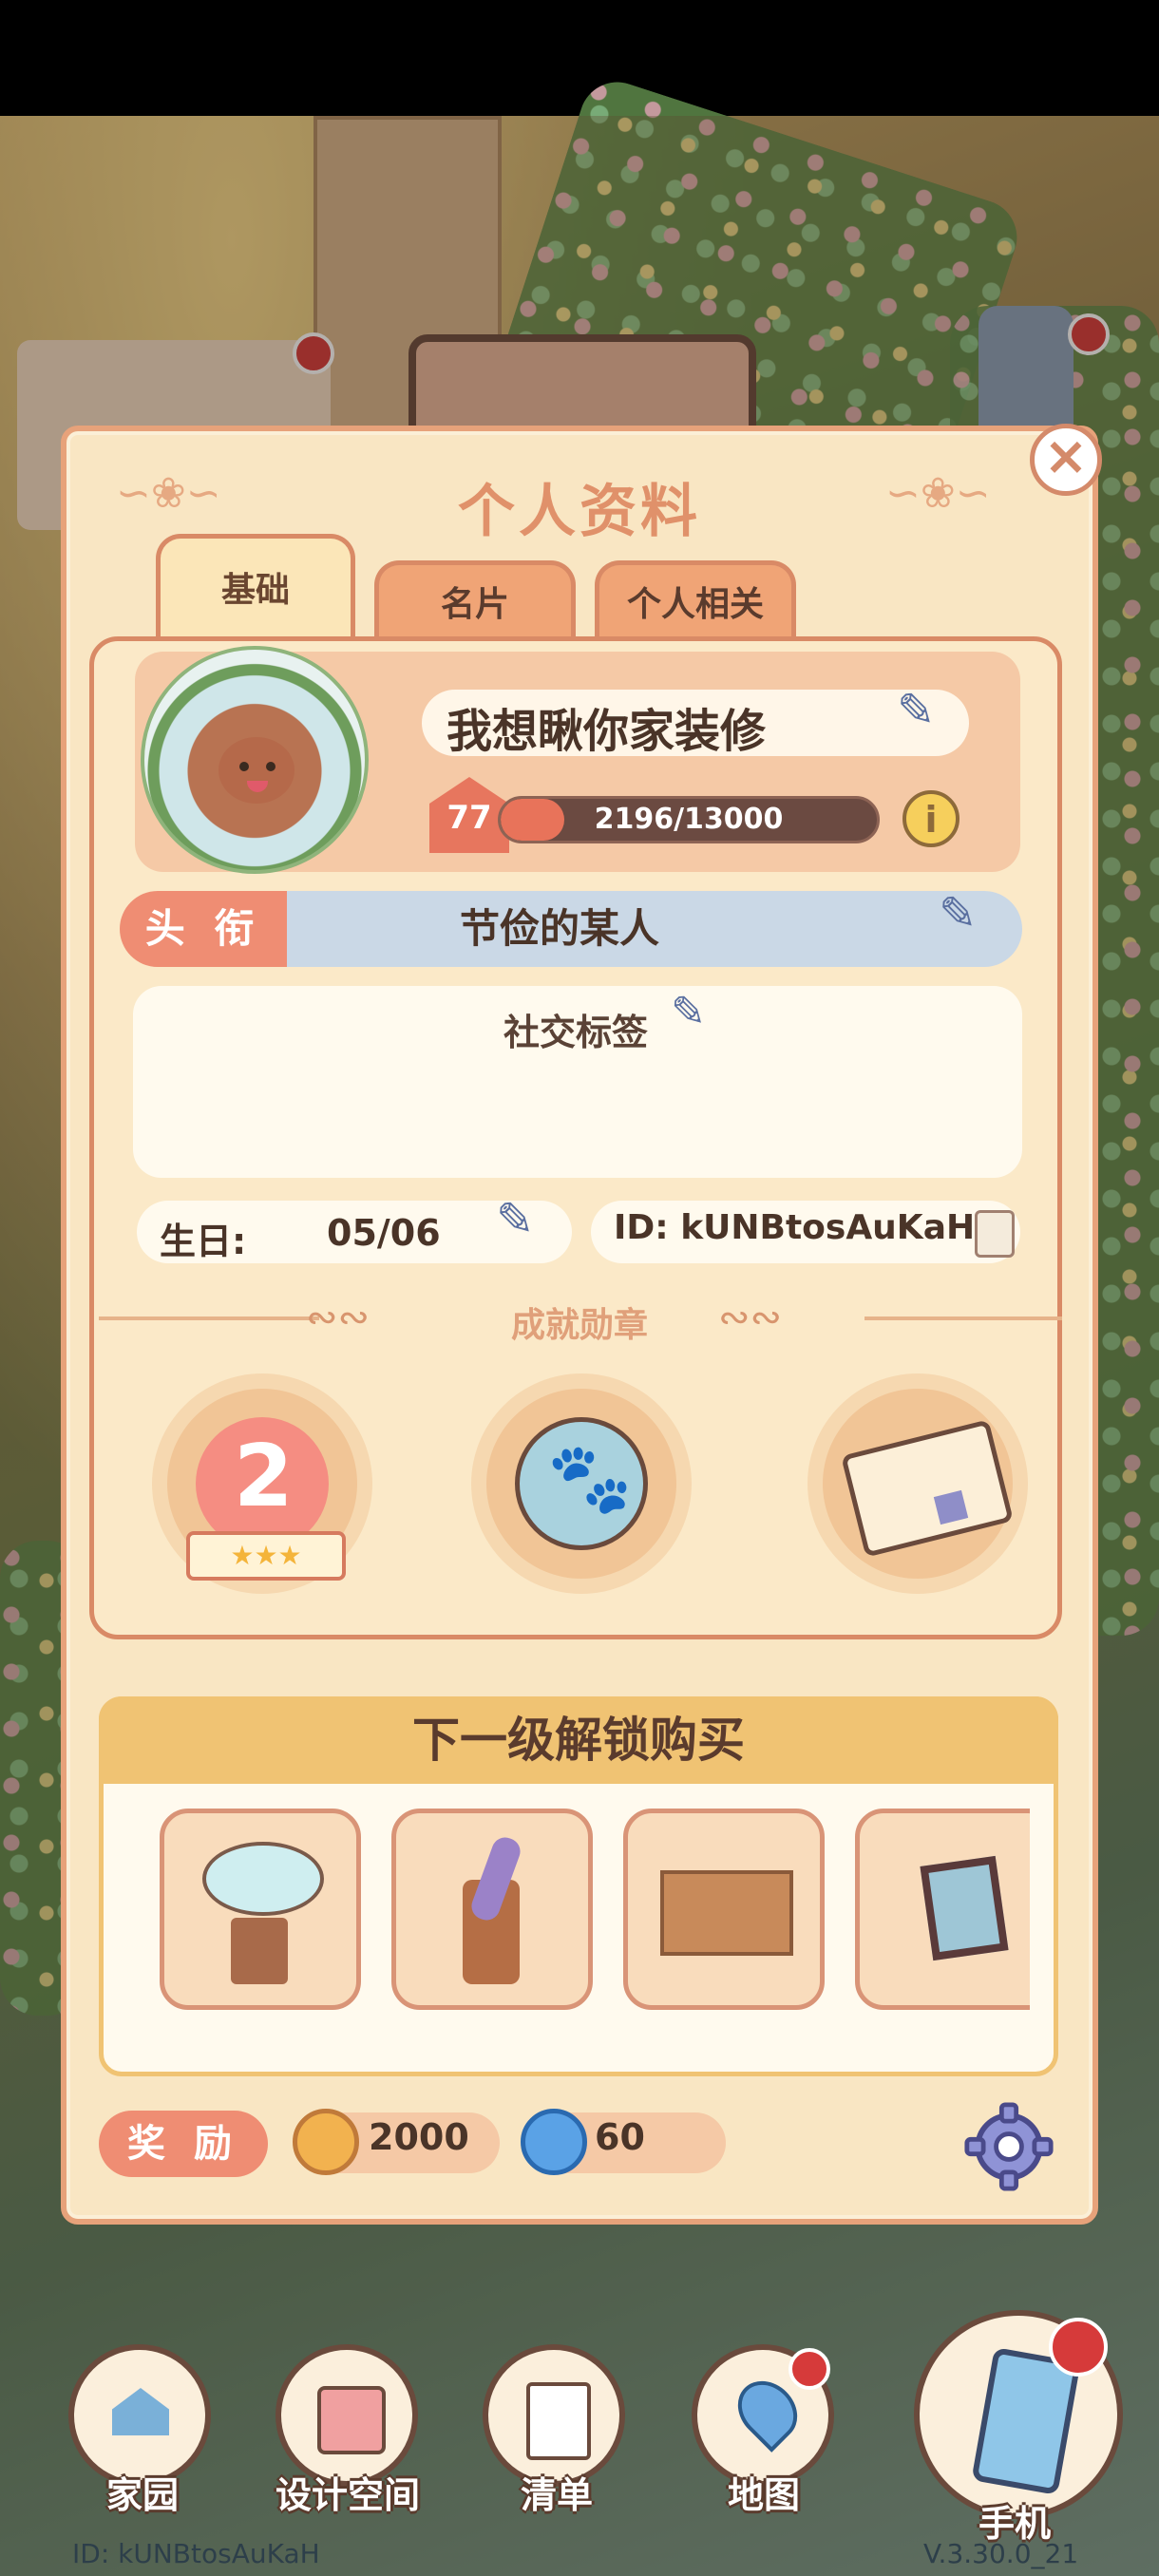 The width and height of the screenshot is (1159, 2576). I want to click on edit-nickname-icon: ✎, so click(916, 710).